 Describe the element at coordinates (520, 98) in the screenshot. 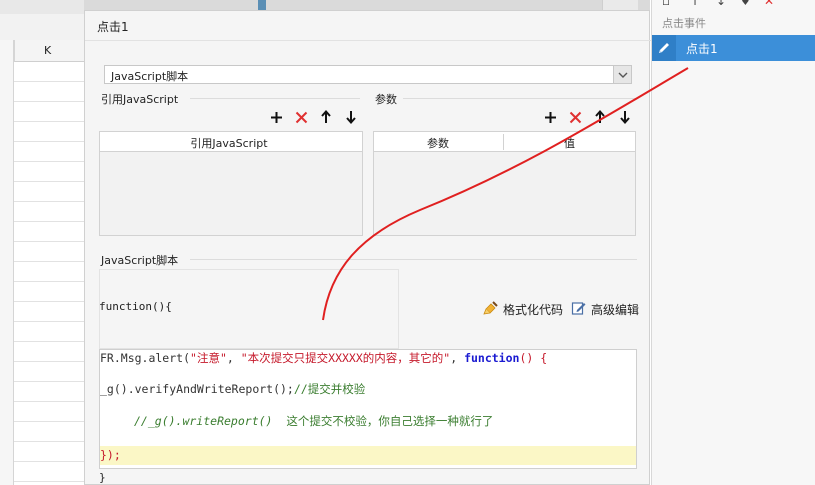

I see `params-divider` at that location.